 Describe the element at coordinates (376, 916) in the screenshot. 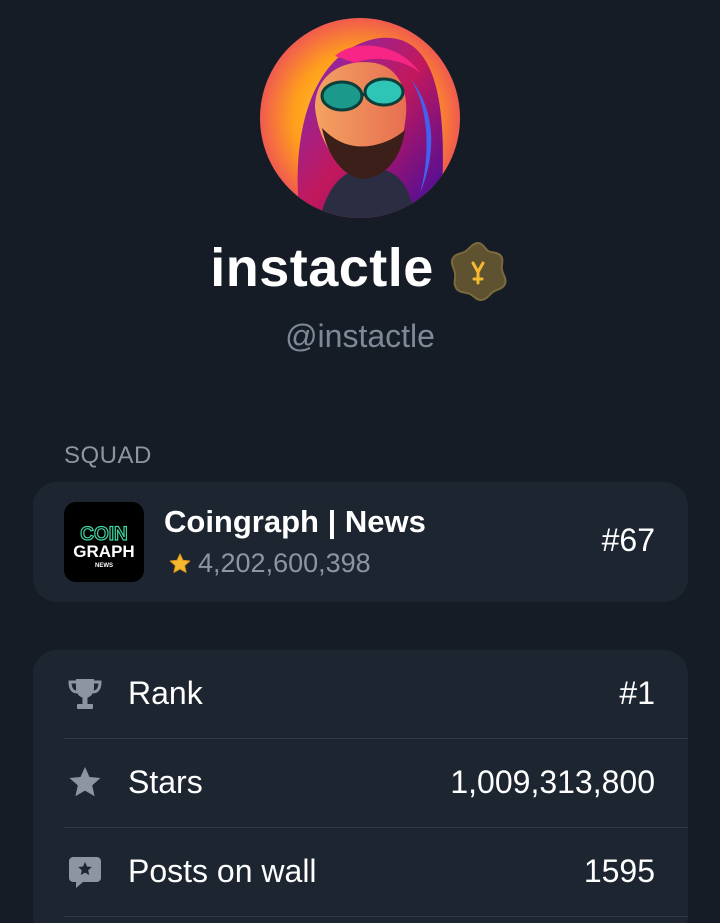

I see `divider` at that location.